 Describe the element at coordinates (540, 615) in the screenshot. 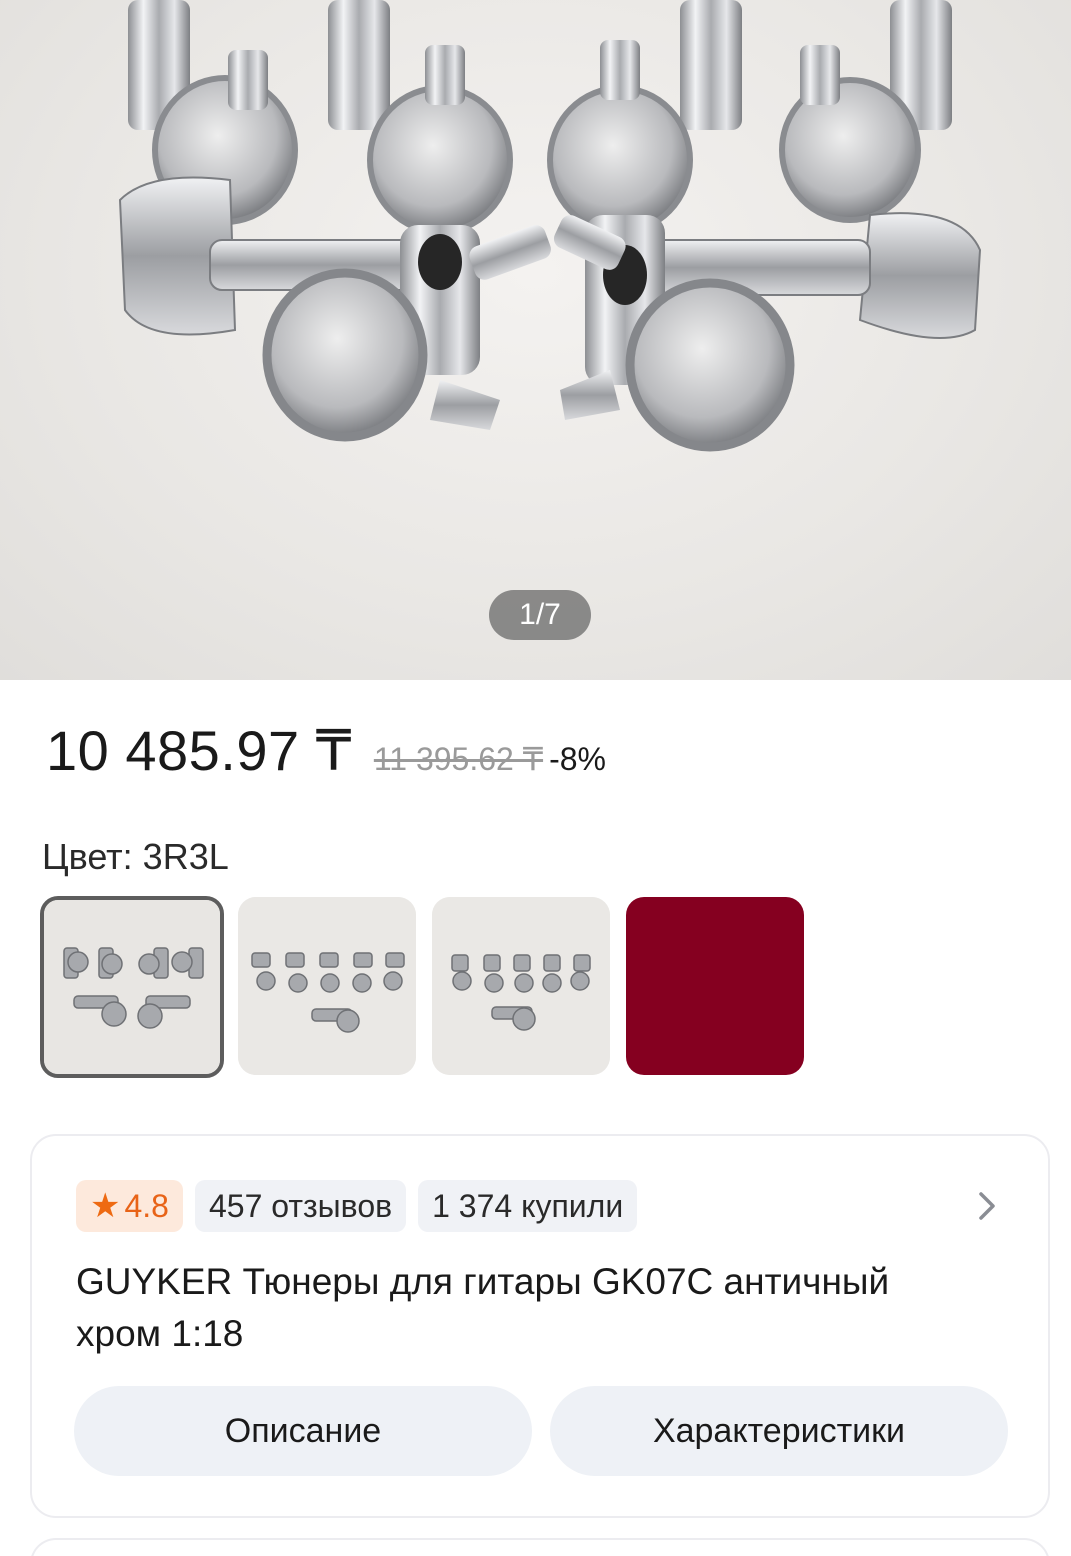

I see `image-counter: 1/7` at that location.